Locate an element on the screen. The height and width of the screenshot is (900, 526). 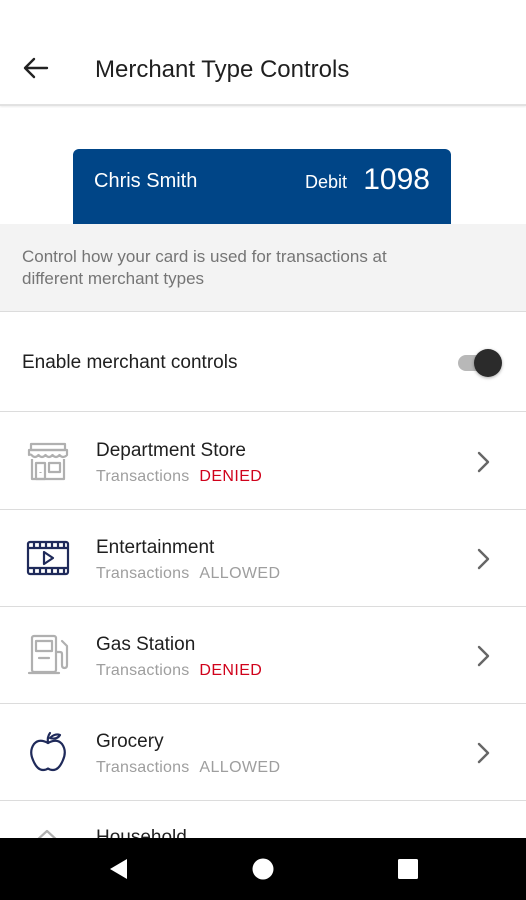
debit-card: Chris Smith Debit 1098 is located at coordinates (262, 186).